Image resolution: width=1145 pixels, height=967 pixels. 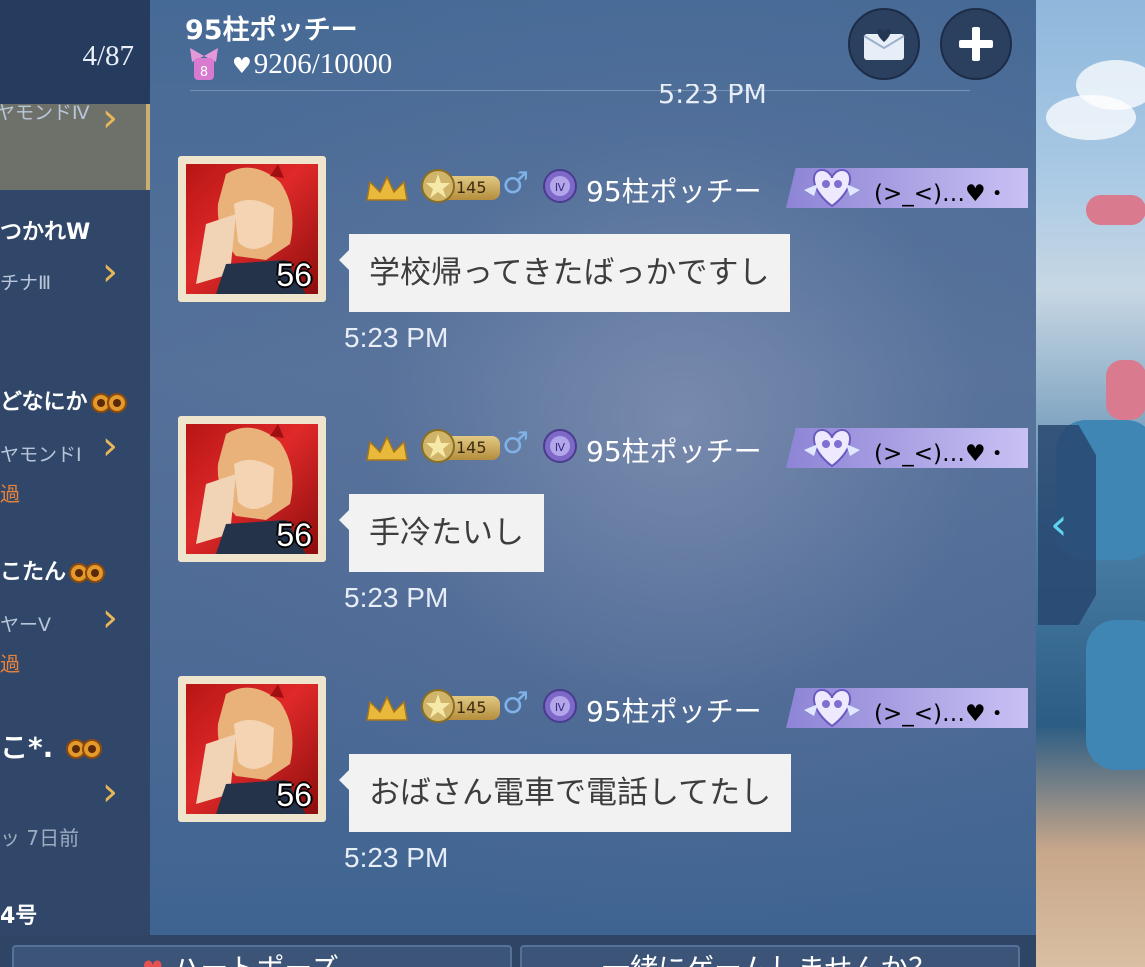 I want to click on message-bubble: 学校帰ってきたばっかですし, so click(x=564, y=273).